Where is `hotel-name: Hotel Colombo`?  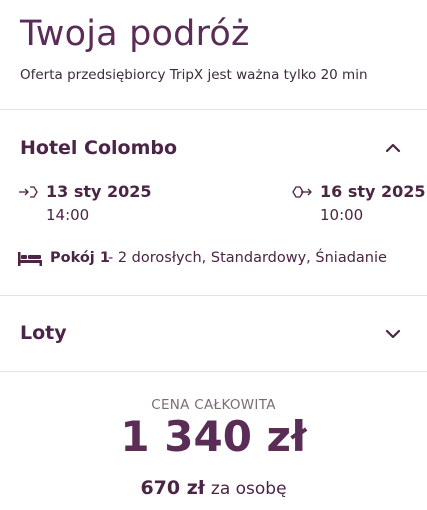 hotel-name: Hotel Colombo is located at coordinates (98, 148).